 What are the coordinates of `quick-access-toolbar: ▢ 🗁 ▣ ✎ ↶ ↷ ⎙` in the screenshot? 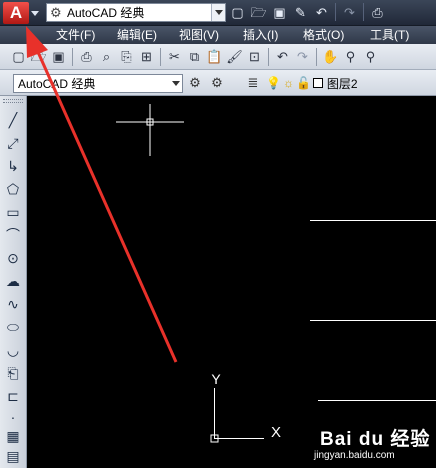 It's located at (307, 13).